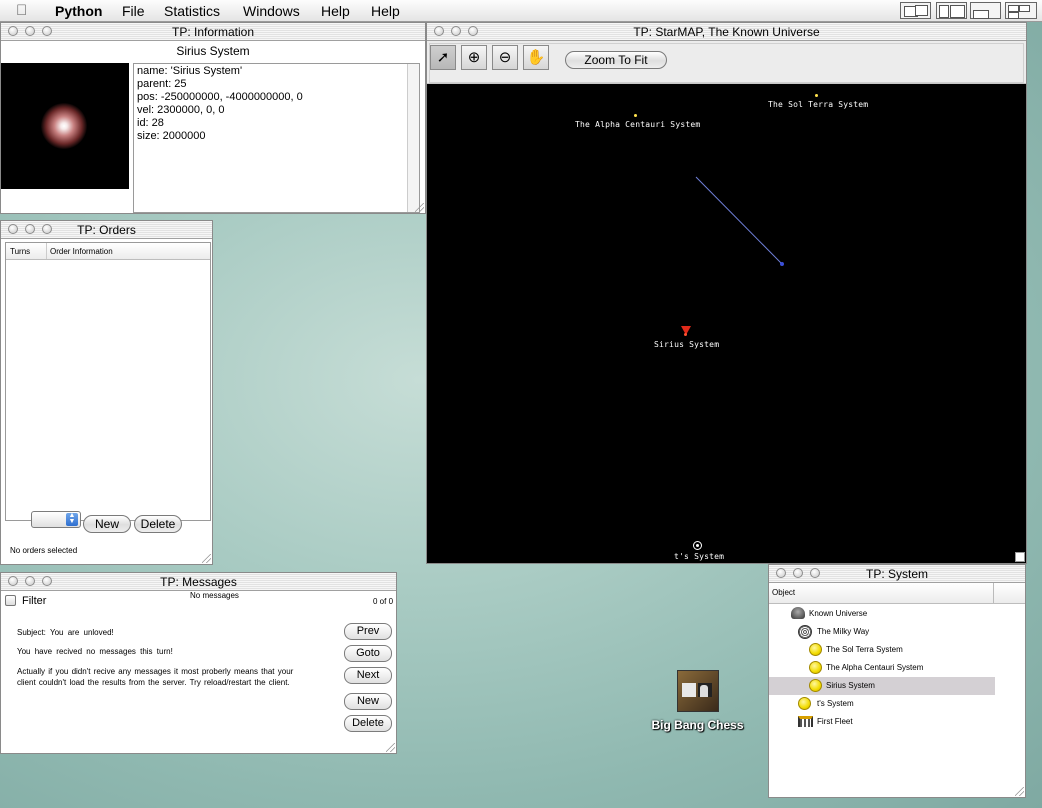  What do you see at coordinates (882, 704) in the screenshot?
I see `tree-item-t-system: t's System` at bounding box center [882, 704].